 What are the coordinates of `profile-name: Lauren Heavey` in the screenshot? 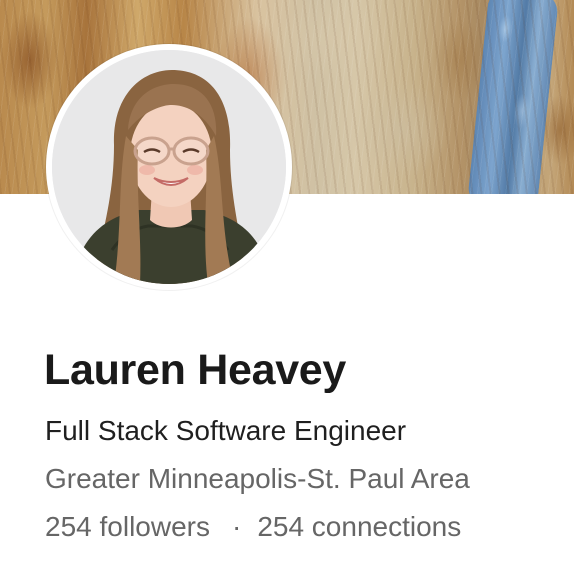 It's located at (195, 370).